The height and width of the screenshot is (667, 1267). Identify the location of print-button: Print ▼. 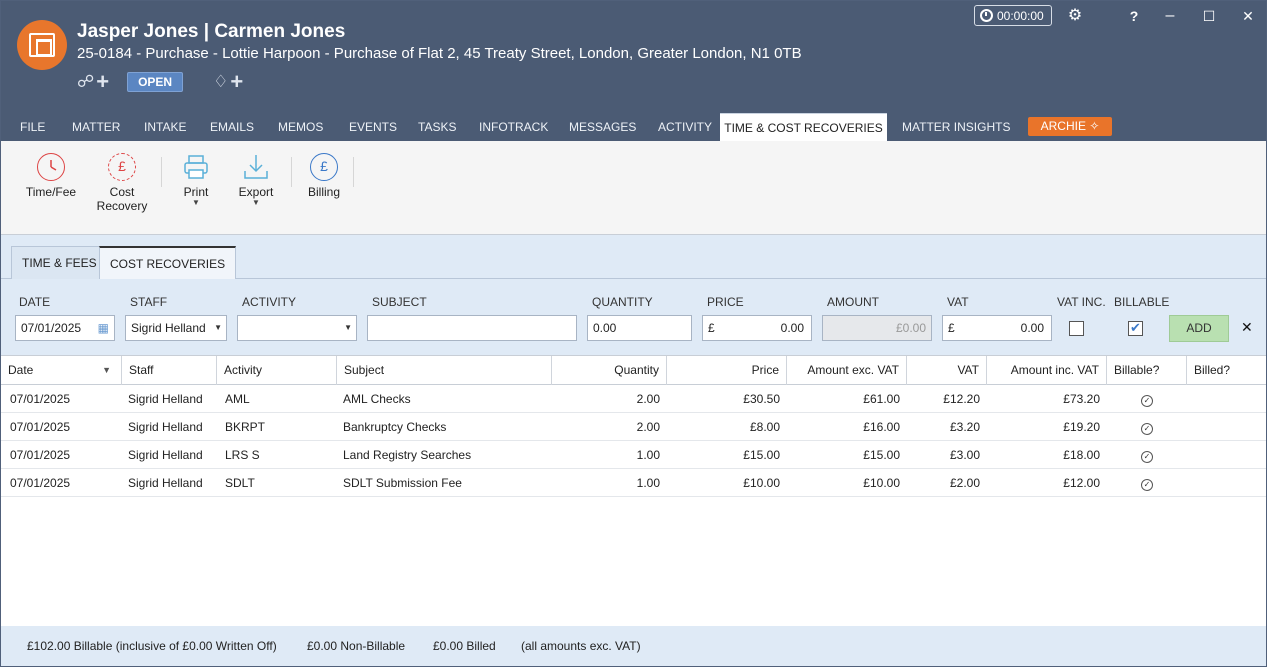
(196, 180).